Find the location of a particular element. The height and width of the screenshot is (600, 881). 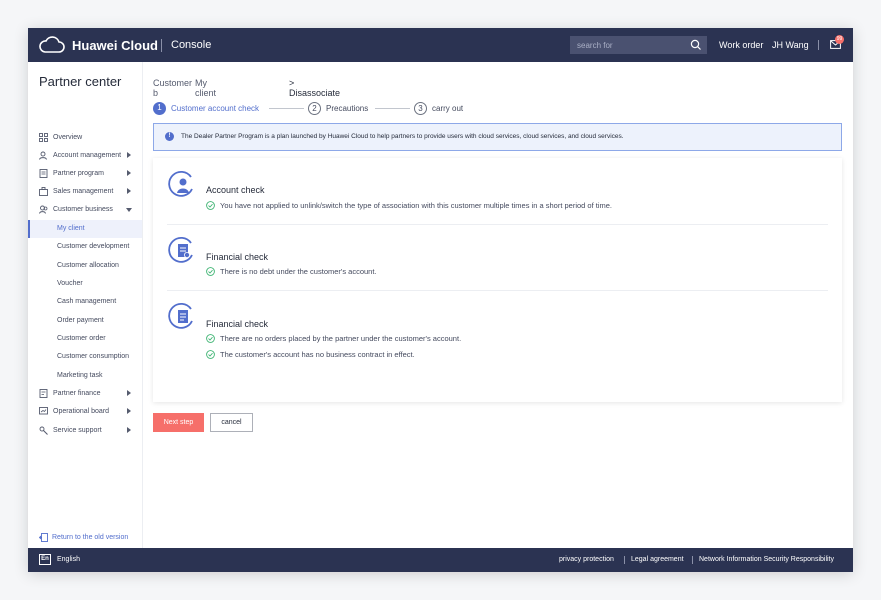

language-icon: En is located at coordinates (45, 559).